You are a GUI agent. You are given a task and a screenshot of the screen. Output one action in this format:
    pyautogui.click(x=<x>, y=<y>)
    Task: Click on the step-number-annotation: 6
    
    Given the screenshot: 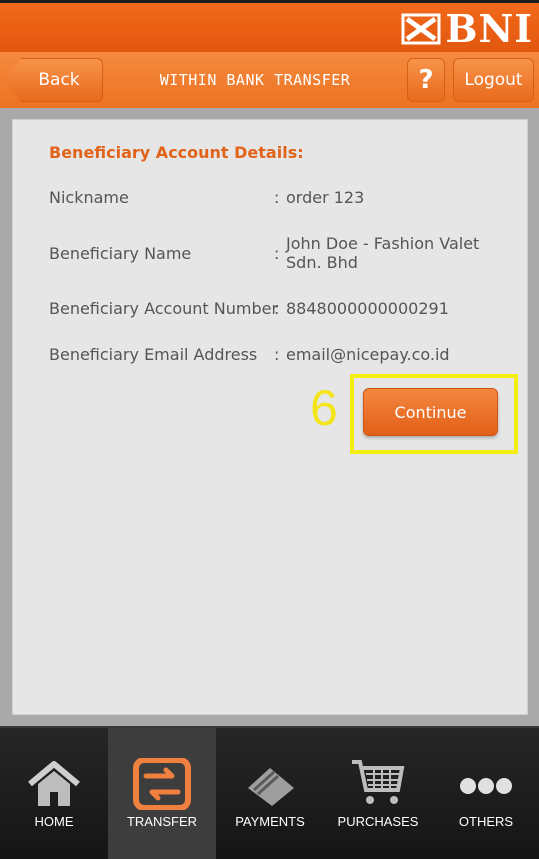 What is the action you would take?
    pyautogui.click(x=324, y=408)
    